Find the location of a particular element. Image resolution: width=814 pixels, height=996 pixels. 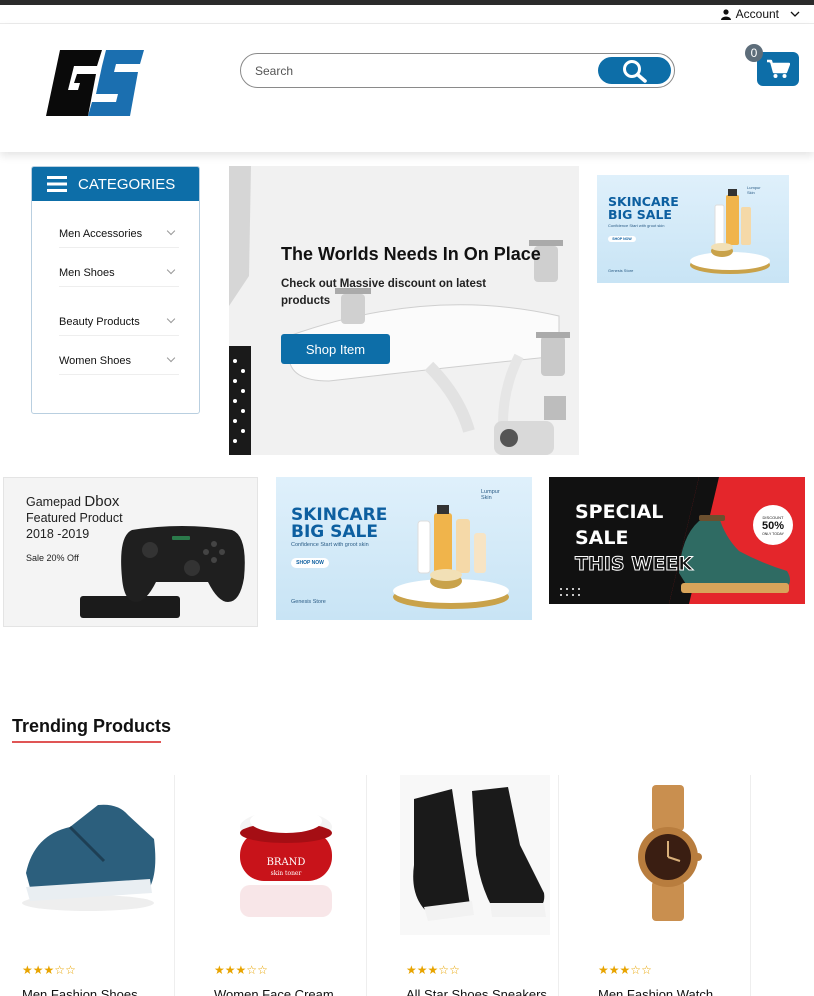

category-item-beauty-products: Beauty Products is located at coordinates (119, 322).